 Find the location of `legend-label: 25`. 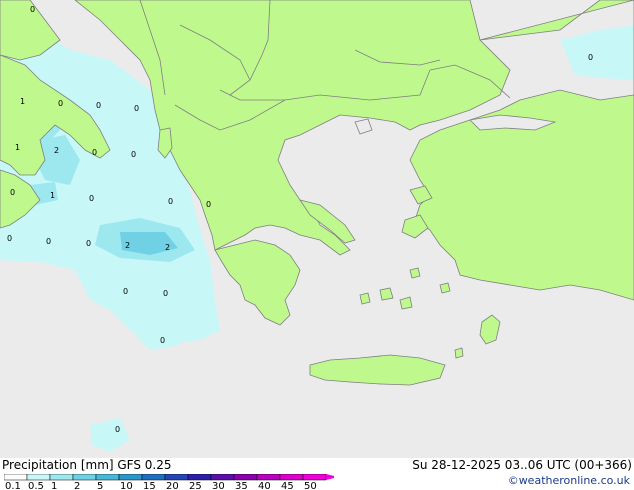

legend-label: 25 is located at coordinates (195, 485).